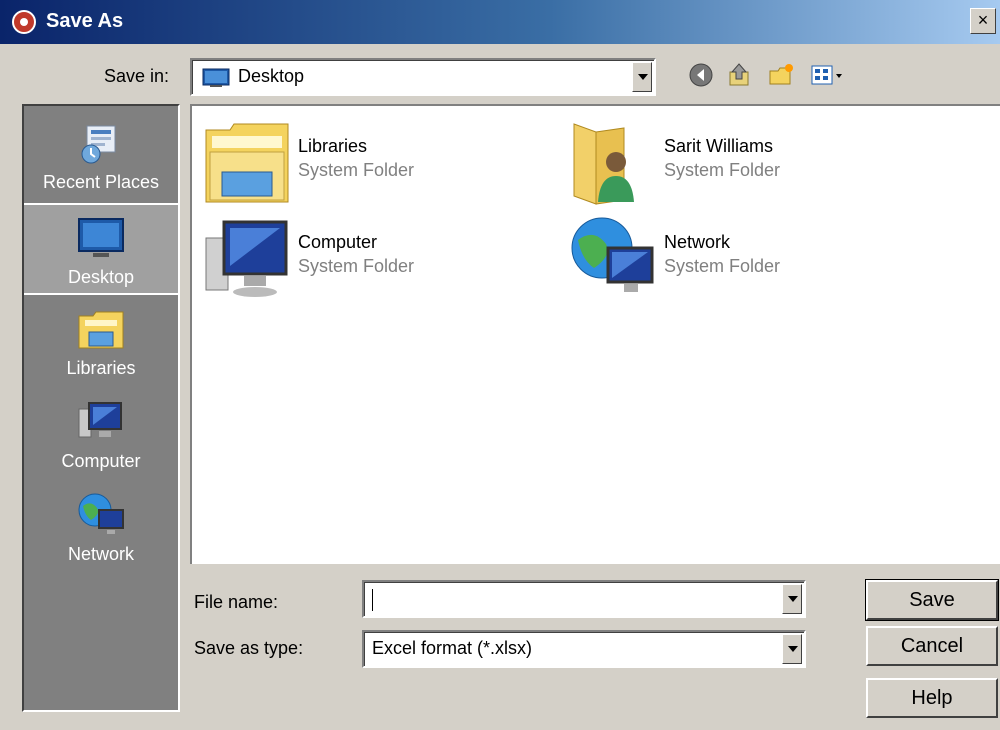  I want to click on file-name-label: File name:, so click(236, 602).